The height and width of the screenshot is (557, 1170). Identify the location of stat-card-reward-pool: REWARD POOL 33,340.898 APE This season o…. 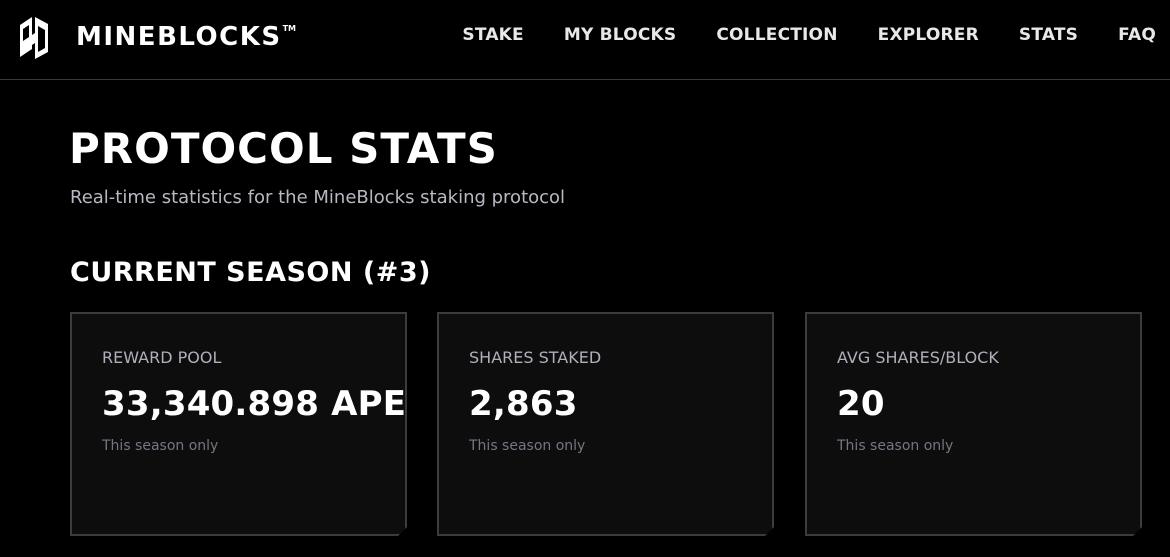
(238, 424).